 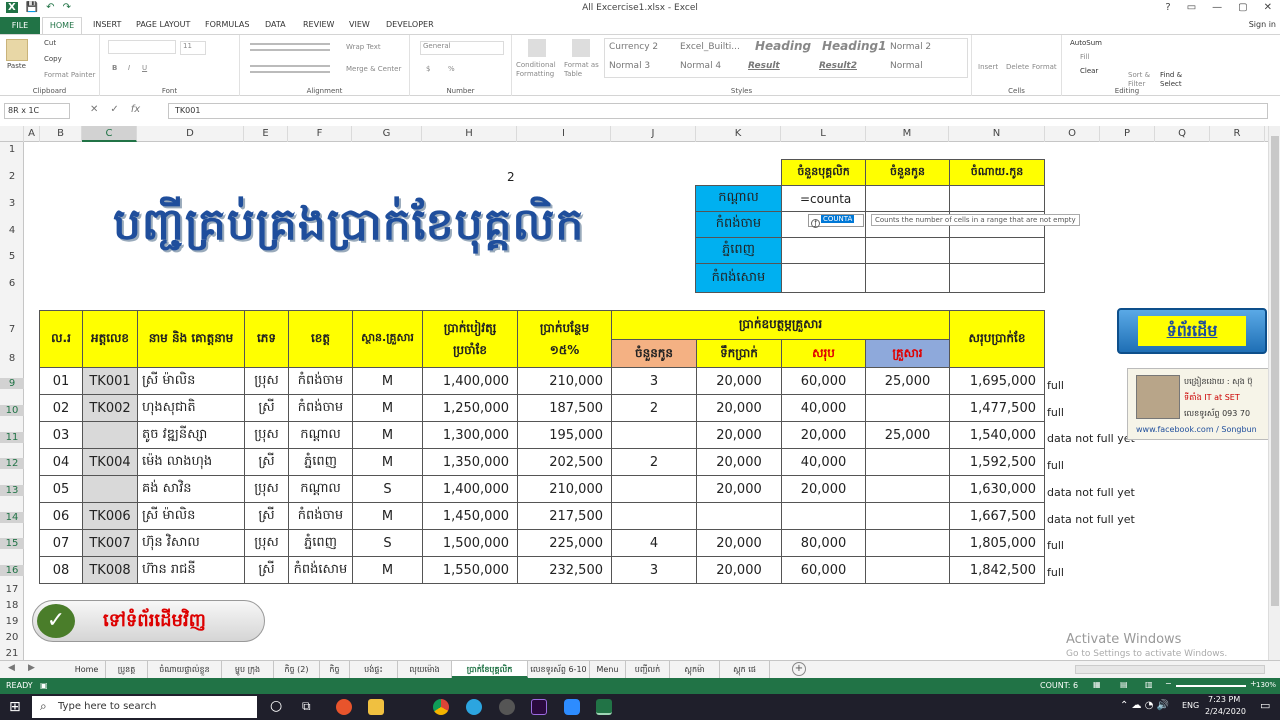 I want to click on chrome-icon, so click(x=441, y=707).